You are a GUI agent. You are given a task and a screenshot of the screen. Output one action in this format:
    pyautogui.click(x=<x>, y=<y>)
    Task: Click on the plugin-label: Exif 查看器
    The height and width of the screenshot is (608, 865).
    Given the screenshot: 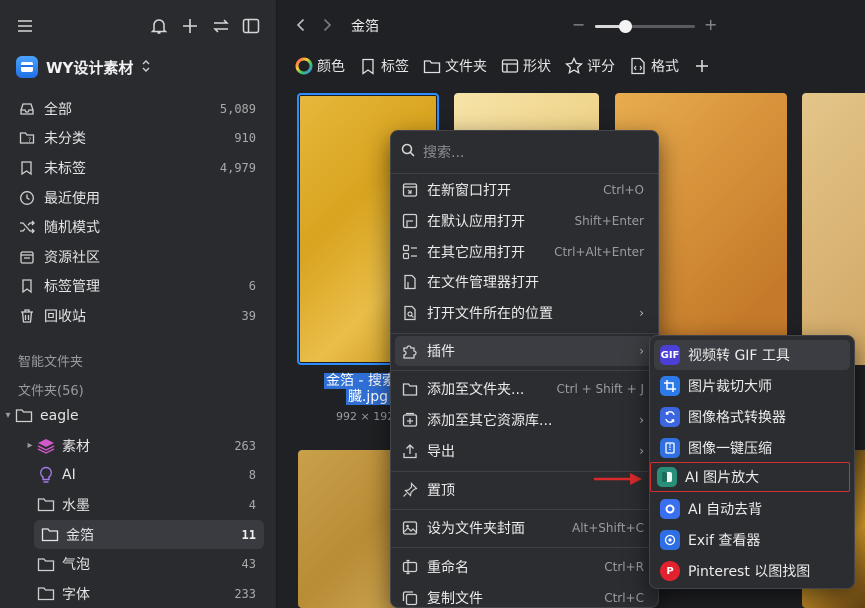 What is the action you would take?
    pyautogui.click(x=724, y=541)
    